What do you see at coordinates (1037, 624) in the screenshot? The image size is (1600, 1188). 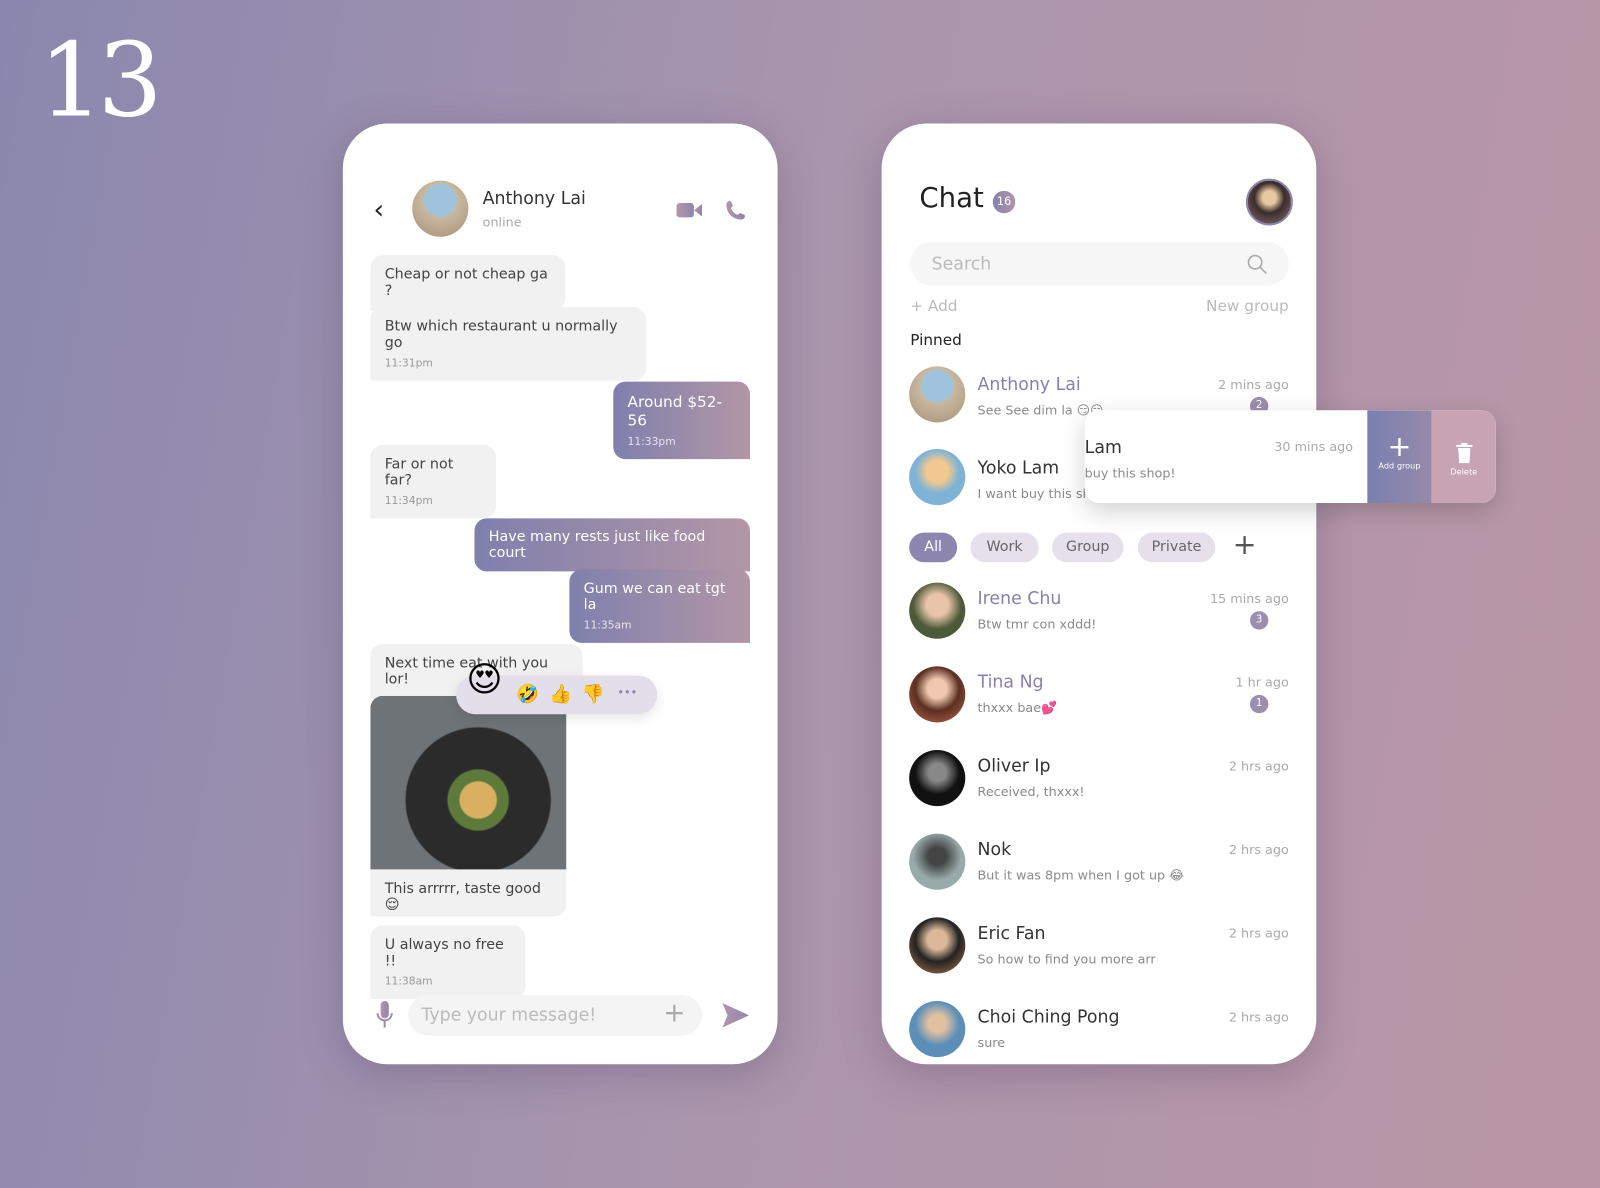 I see `chat-preview: Btw tmr con xddd!` at bounding box center [1037, 624].